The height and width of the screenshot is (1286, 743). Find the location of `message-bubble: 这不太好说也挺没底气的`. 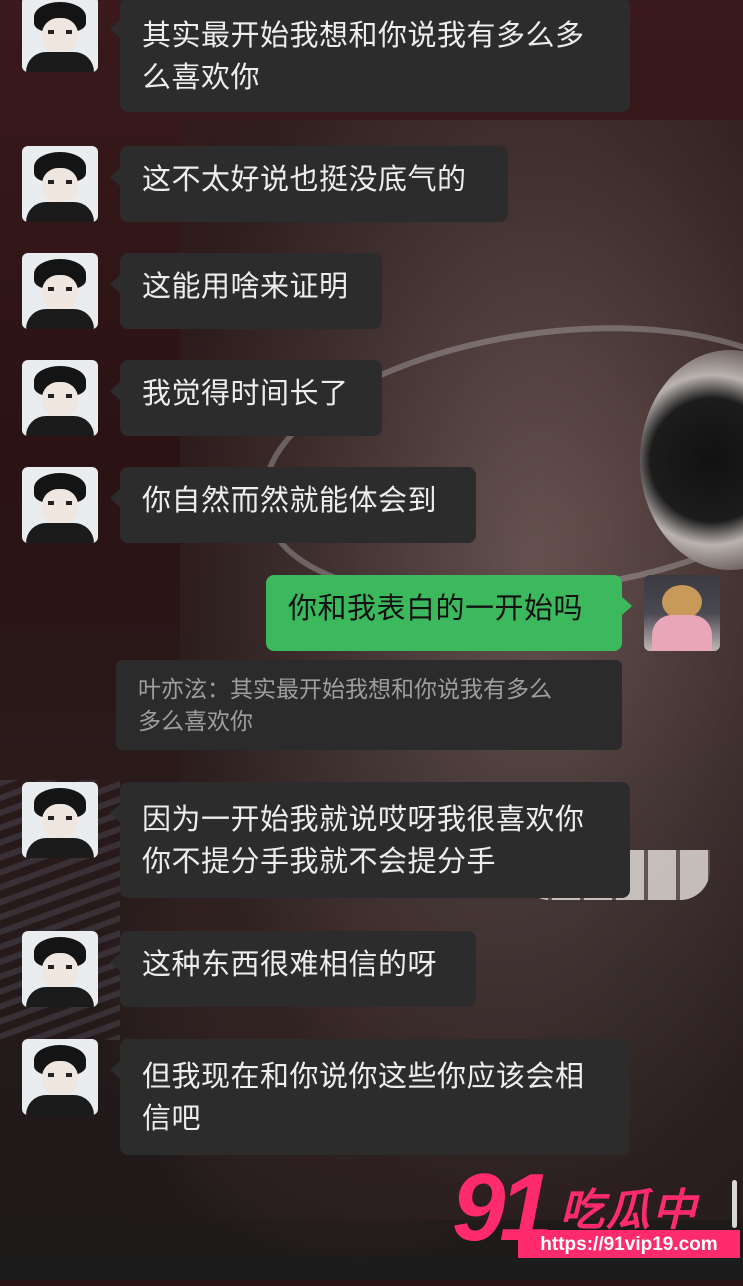

message-bubble: 这不太好说也挺没底气的 is located at coordinates (309, 184).